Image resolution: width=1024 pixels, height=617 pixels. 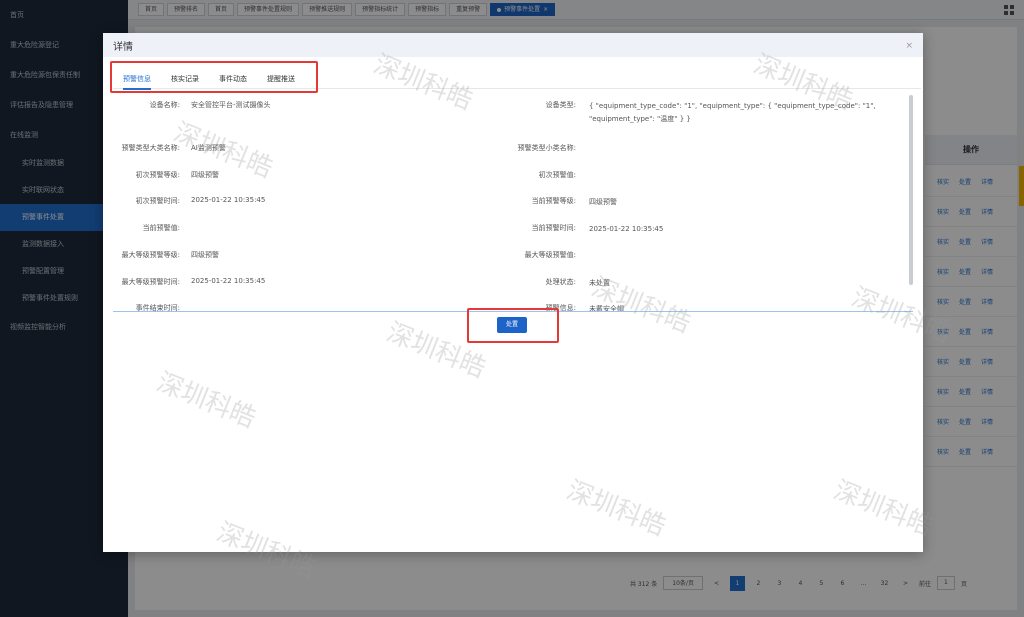 What do you see at coordinates (214, 77) in the screenshot?
I see `highlight-box-tabs` at bounding box center [214, 77].